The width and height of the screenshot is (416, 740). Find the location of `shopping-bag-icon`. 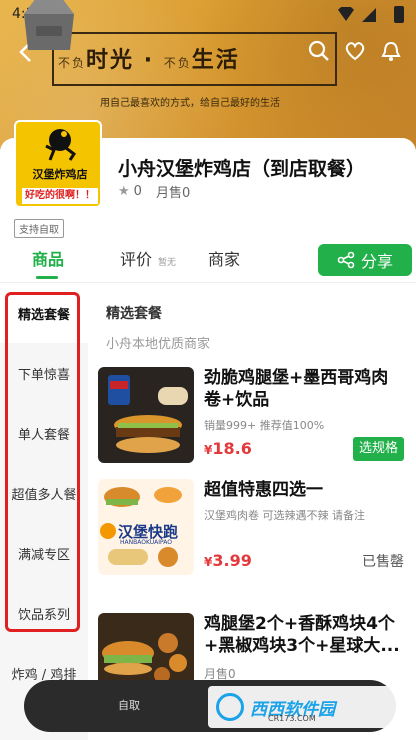

shopping-bag-icon is located at coordinates (49, 26).